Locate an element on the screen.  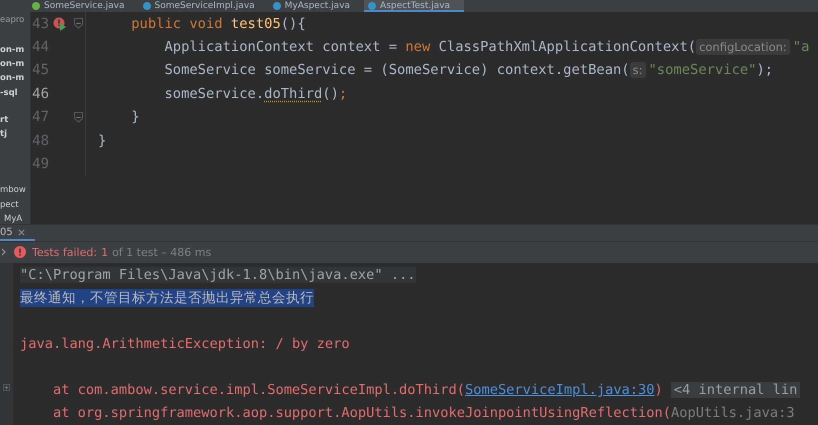
project-tree-item: eapro is located at coordinates (12, 20).